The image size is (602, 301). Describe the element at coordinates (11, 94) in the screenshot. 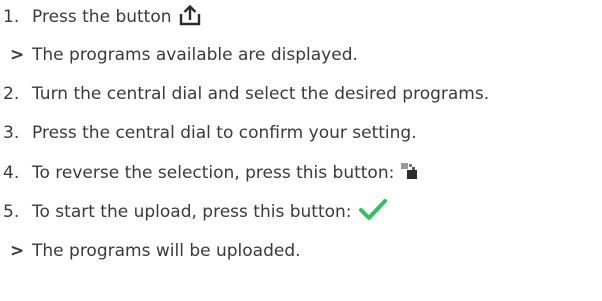

I see `step-number: 2.` at that location.